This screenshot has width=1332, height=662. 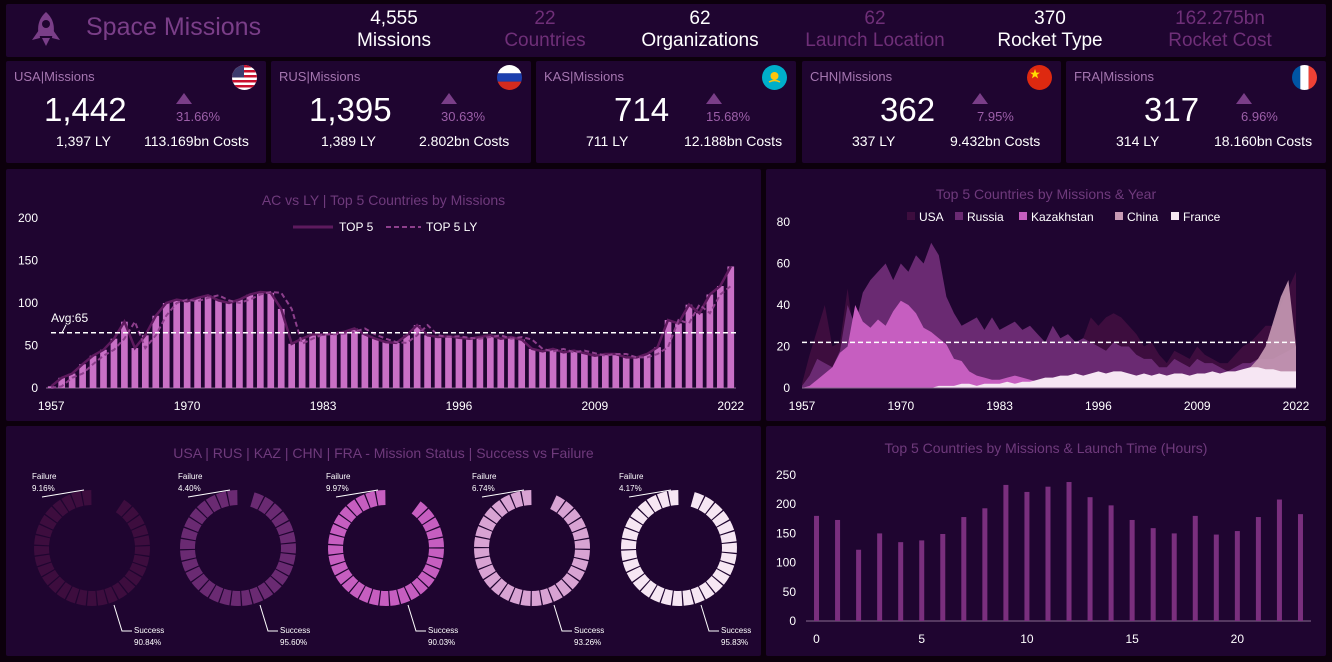 What do you see at coordinates (985, 217) in the screenshot?
I see `legend-label: Russia` at bounding box center [985, 217].